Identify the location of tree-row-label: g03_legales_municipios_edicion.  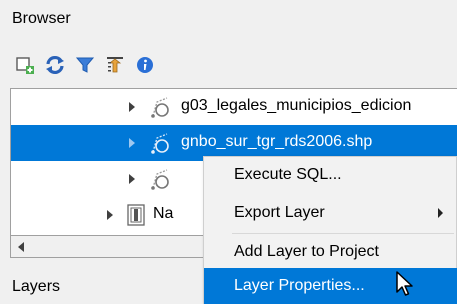
(296, 105).